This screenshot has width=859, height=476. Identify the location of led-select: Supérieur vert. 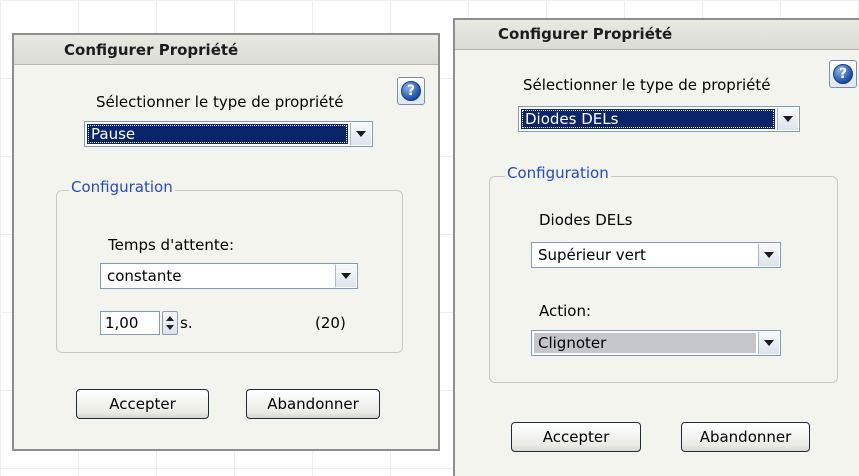
(656, 255).